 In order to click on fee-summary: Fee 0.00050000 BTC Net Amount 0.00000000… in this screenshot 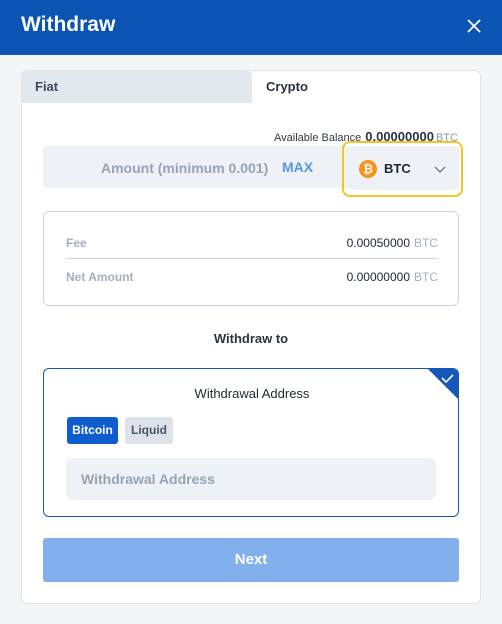, I will do `click(251, 258)`.